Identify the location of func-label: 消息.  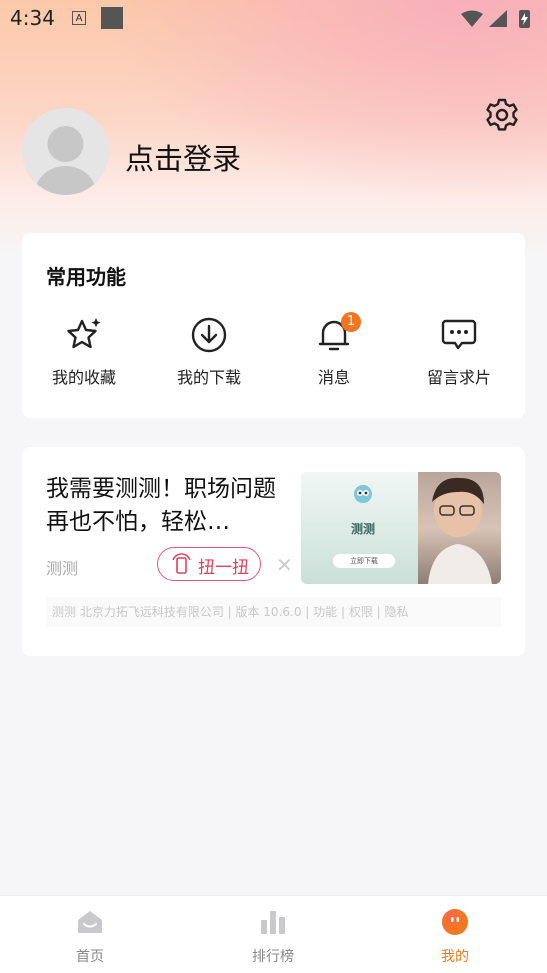
(333, 377).